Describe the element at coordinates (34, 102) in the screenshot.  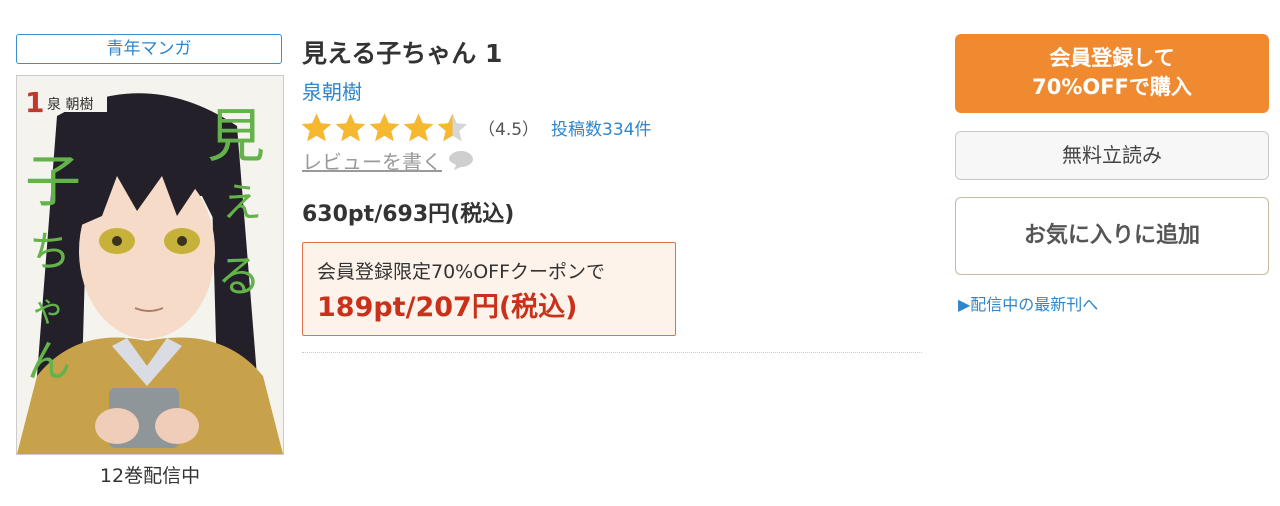
I see `cover-volume-number: 1` at that location.